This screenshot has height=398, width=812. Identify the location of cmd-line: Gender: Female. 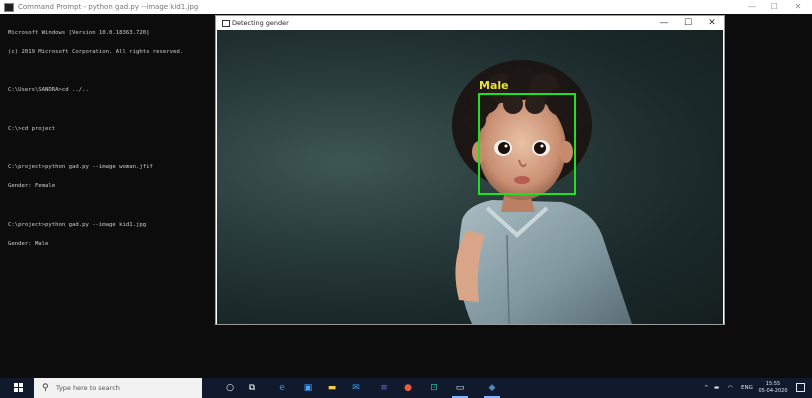
(32, 186).